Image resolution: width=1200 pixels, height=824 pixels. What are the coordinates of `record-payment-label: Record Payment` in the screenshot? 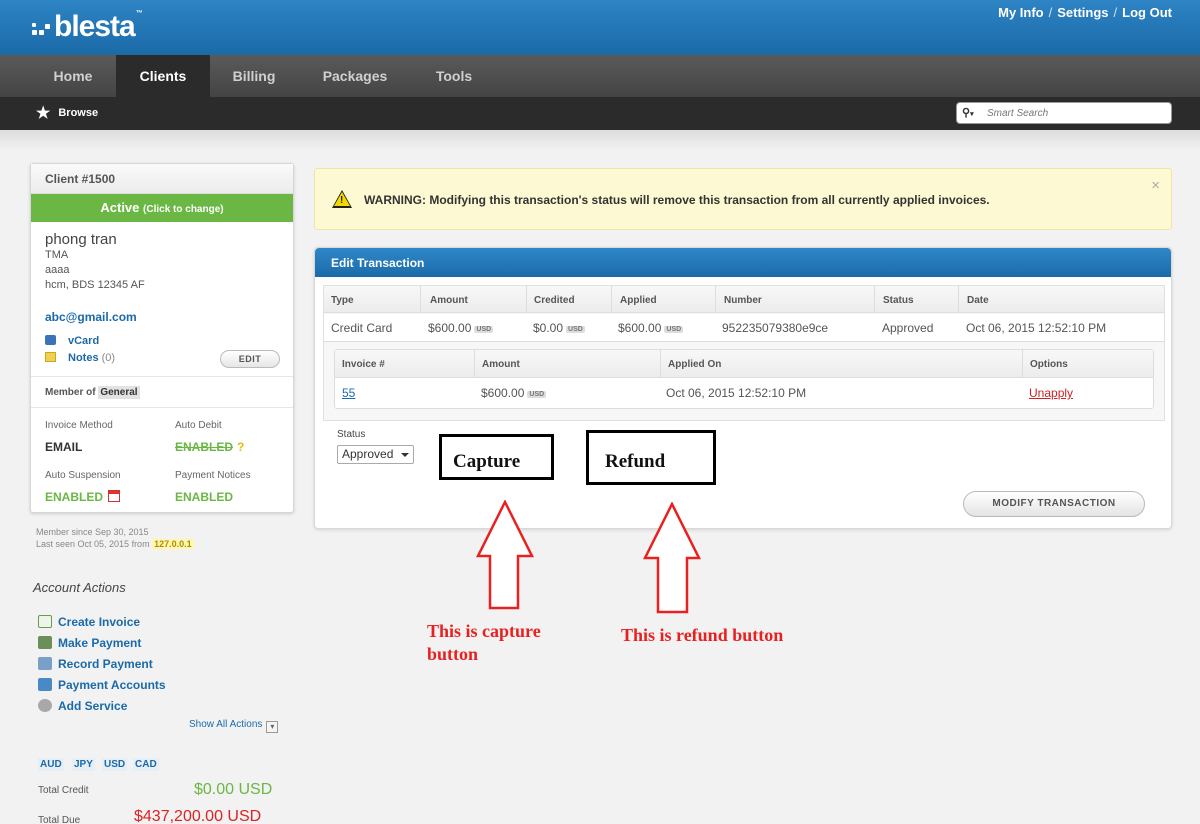 It's located at (105, 664).